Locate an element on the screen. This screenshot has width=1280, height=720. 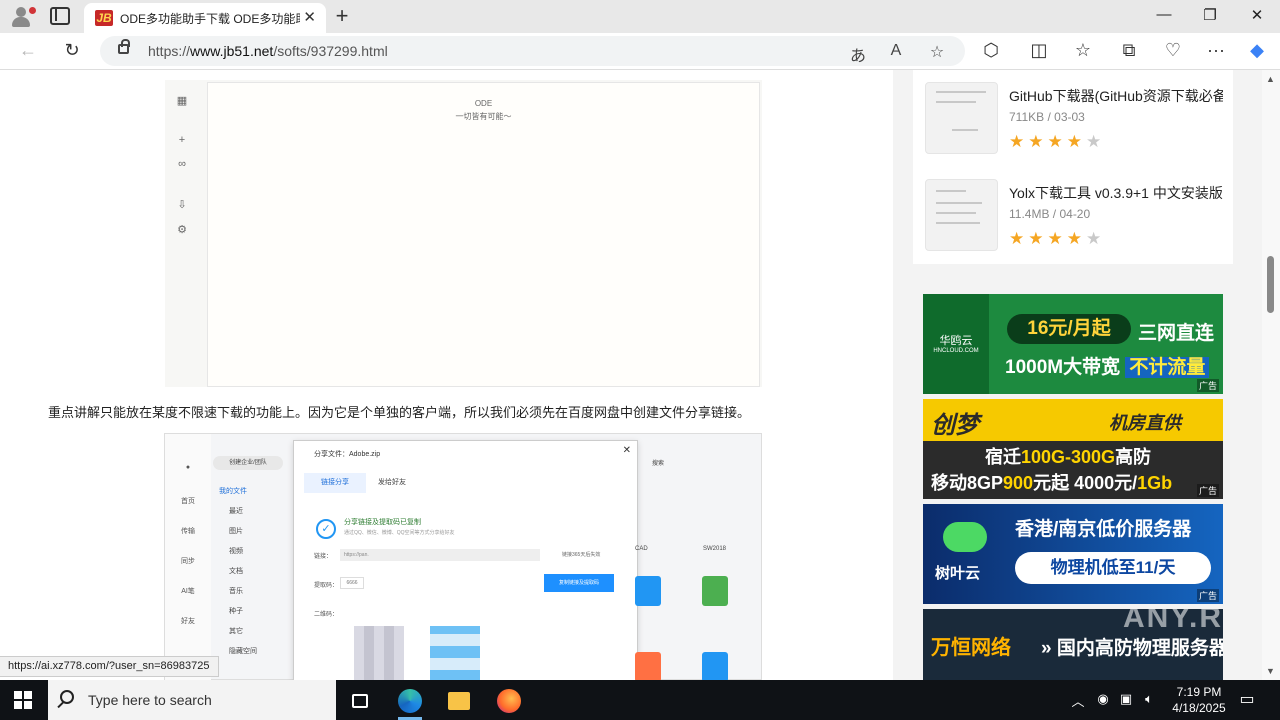
tab-actions-button is located at coordinates (60, 16).